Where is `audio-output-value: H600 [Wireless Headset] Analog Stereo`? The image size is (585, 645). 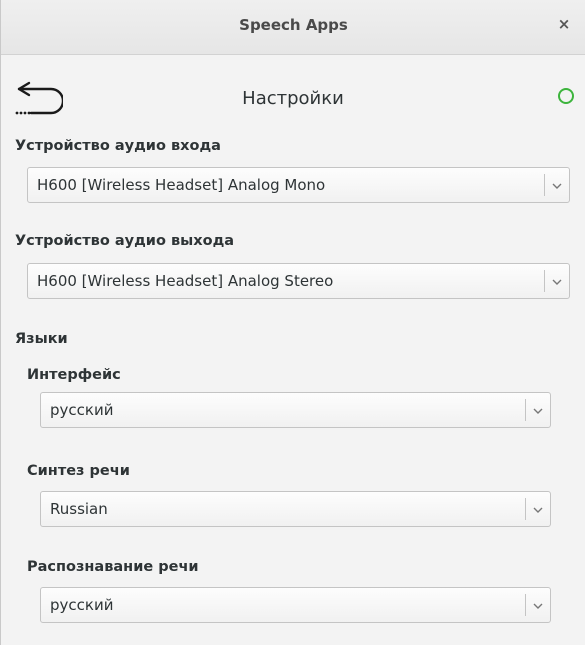
audio-output-value: H600 [Wireless Headset] Analog Stereo is located at coordinates (185, 281).